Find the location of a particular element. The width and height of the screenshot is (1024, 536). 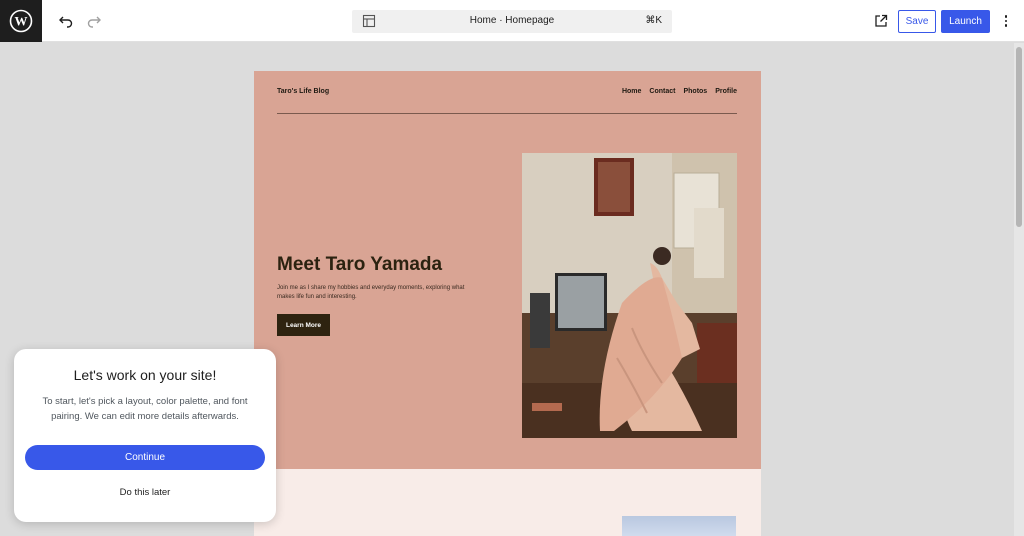

canvas-scrollbar is located at coordinates (1019, 289).